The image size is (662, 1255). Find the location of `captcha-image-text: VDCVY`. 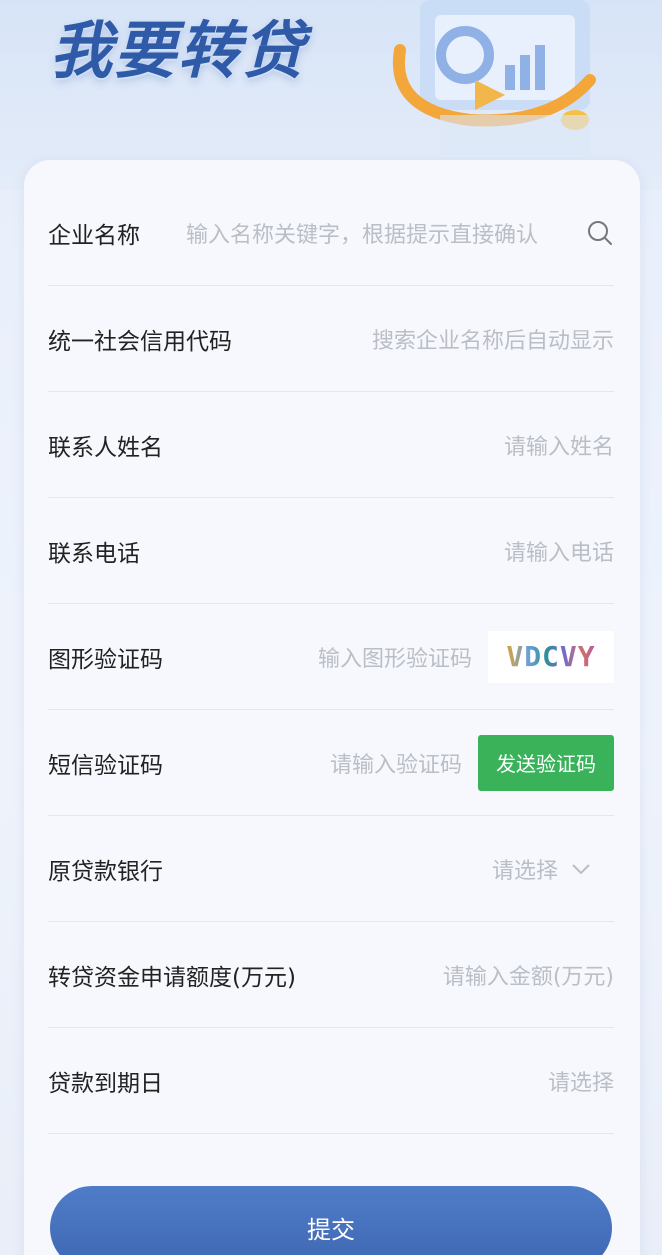

captcha-image-text: VDCVY is located at coordinates (551, 656).